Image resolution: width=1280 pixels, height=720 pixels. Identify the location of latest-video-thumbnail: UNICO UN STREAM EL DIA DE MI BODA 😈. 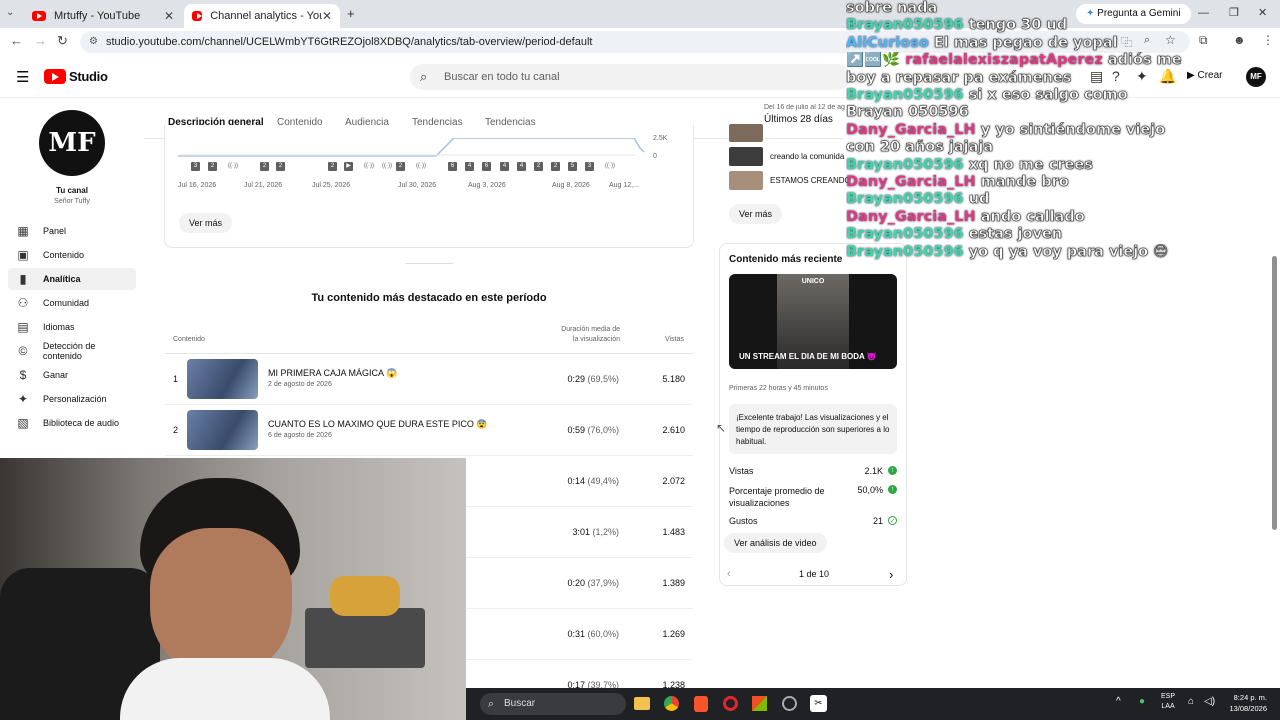
(813, 321).